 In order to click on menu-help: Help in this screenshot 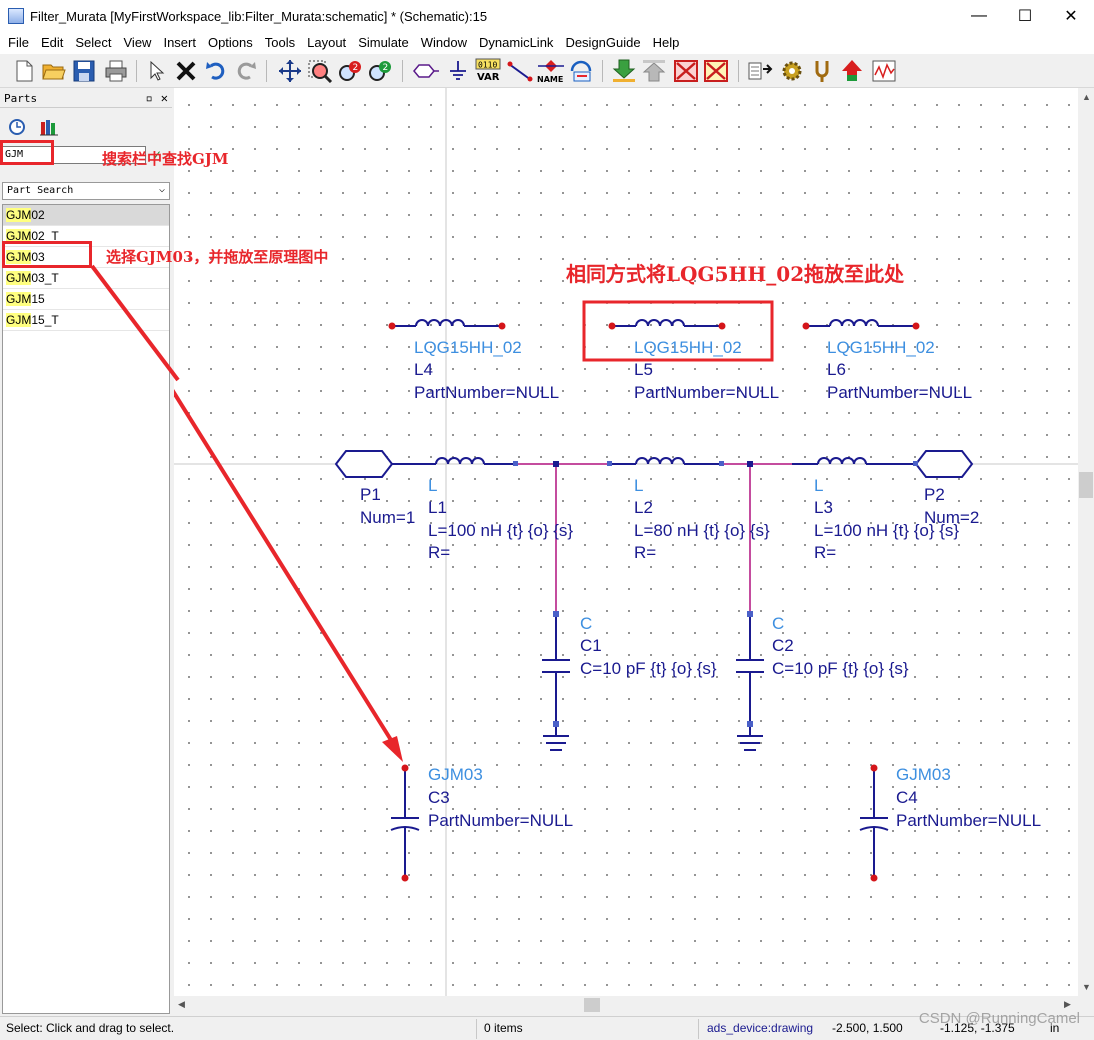, I will do `click(666, 43)`.